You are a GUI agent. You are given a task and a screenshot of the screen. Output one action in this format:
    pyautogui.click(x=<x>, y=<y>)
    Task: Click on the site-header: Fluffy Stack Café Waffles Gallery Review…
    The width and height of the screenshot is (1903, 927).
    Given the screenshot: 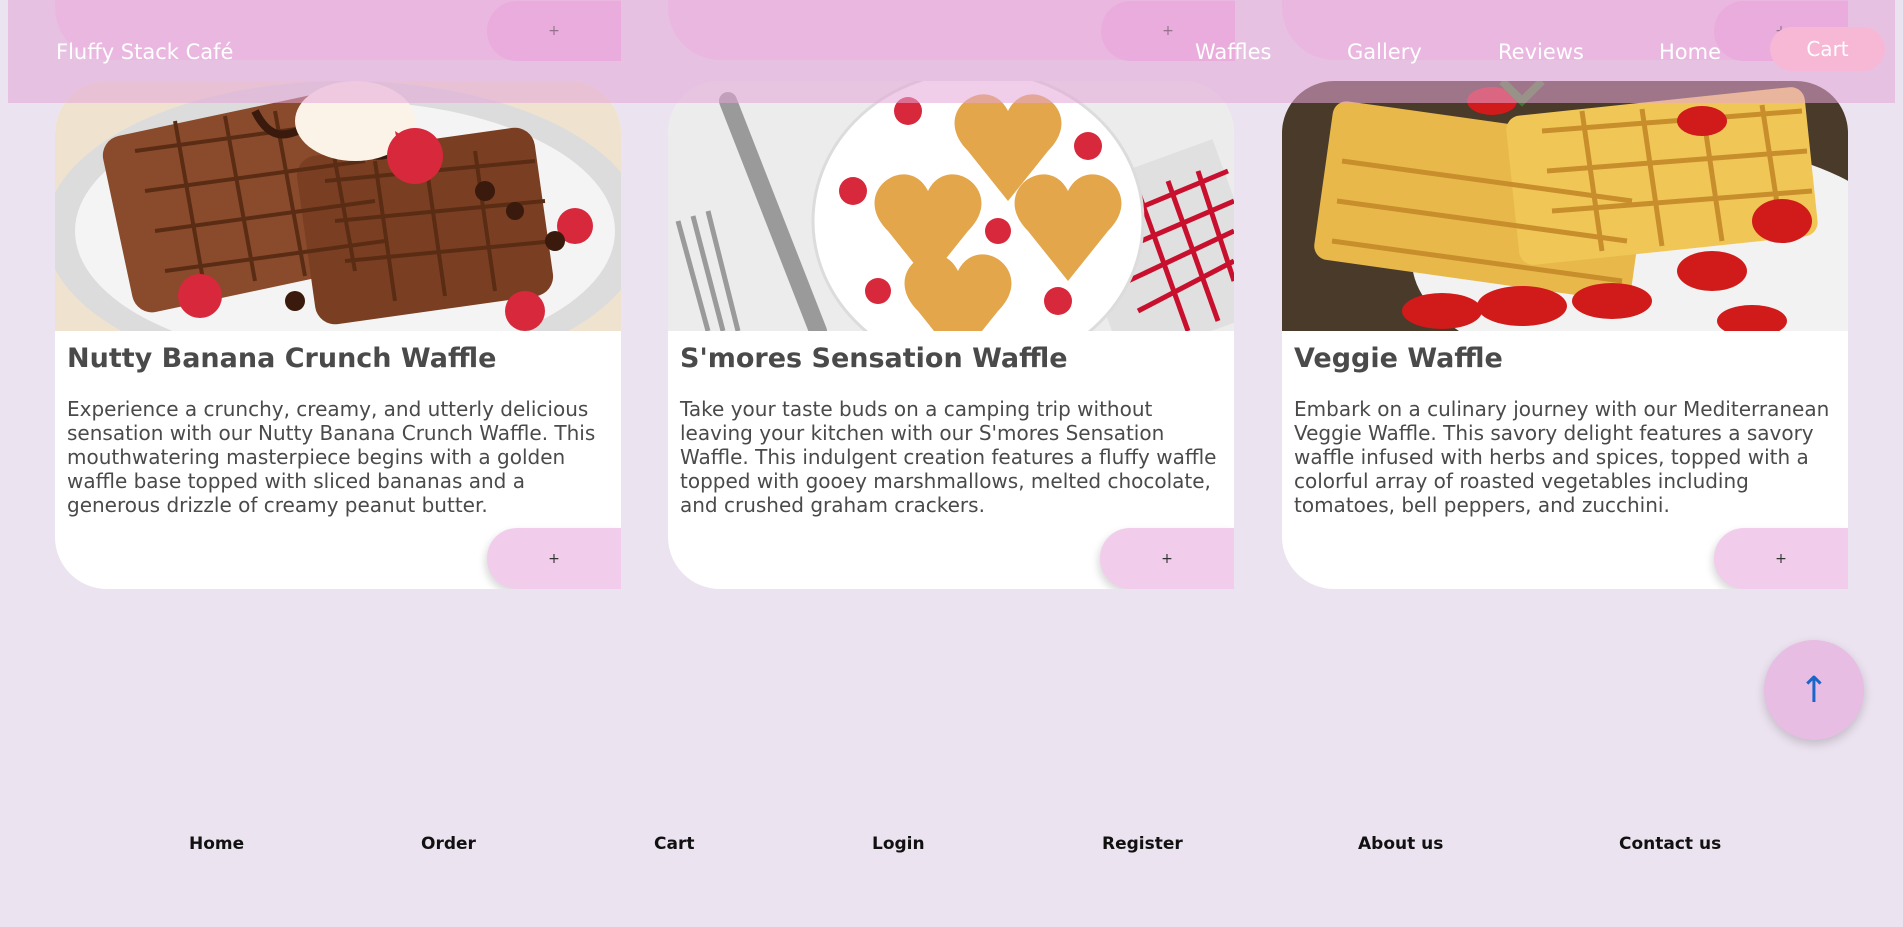 What is the action you would take?
    pyautogui.click(x=951, y=51)
    